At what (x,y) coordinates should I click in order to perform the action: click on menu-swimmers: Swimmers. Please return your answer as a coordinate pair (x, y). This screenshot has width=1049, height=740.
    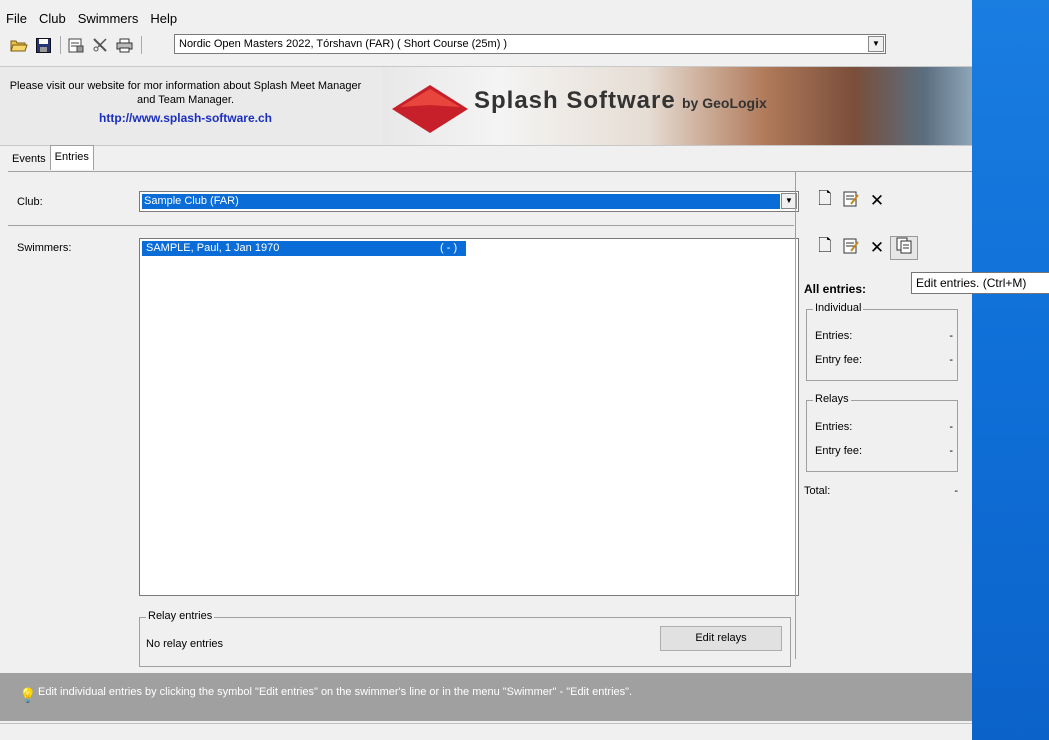
    Looking at the image, I should click on (108, 19).